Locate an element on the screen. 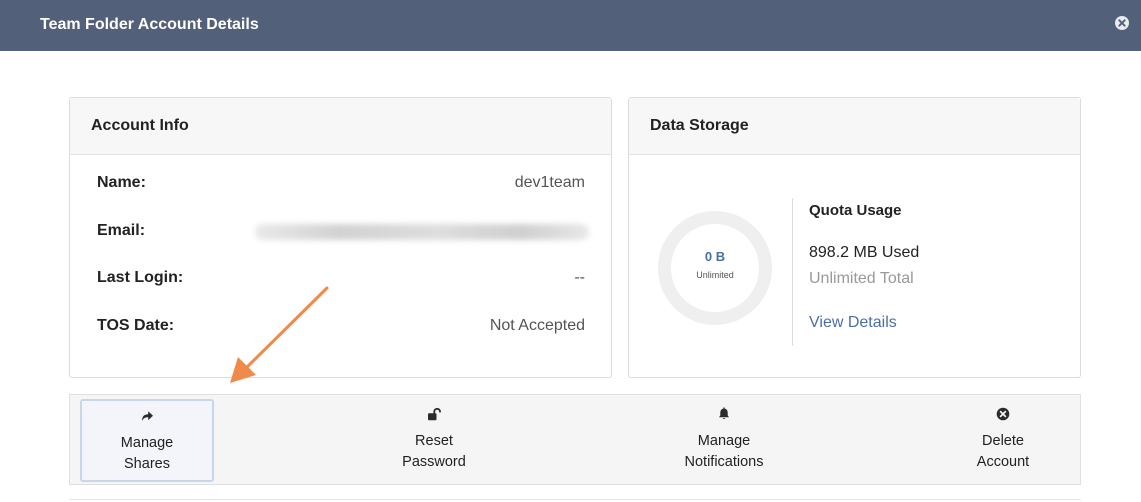 The width and height of the screenshot is (1141, 502). tos-date-value: Not Accepted is located at coordinates (537, 325).